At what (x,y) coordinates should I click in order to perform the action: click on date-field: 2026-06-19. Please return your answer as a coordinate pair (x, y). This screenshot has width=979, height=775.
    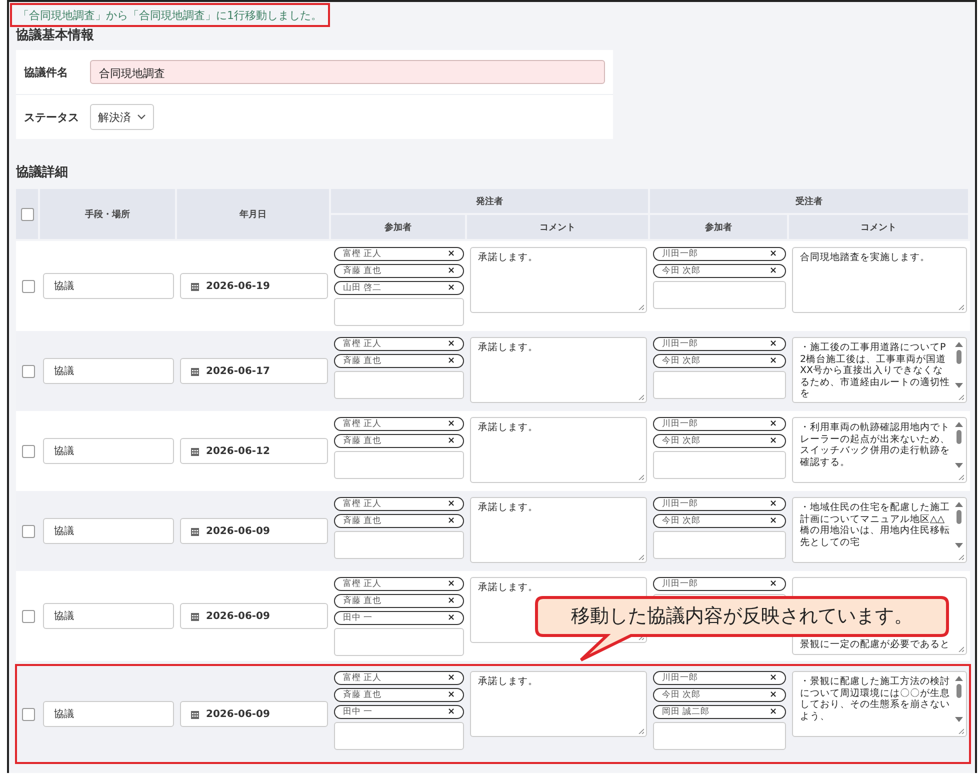
    Looking at the image, I should click on (254, 286).